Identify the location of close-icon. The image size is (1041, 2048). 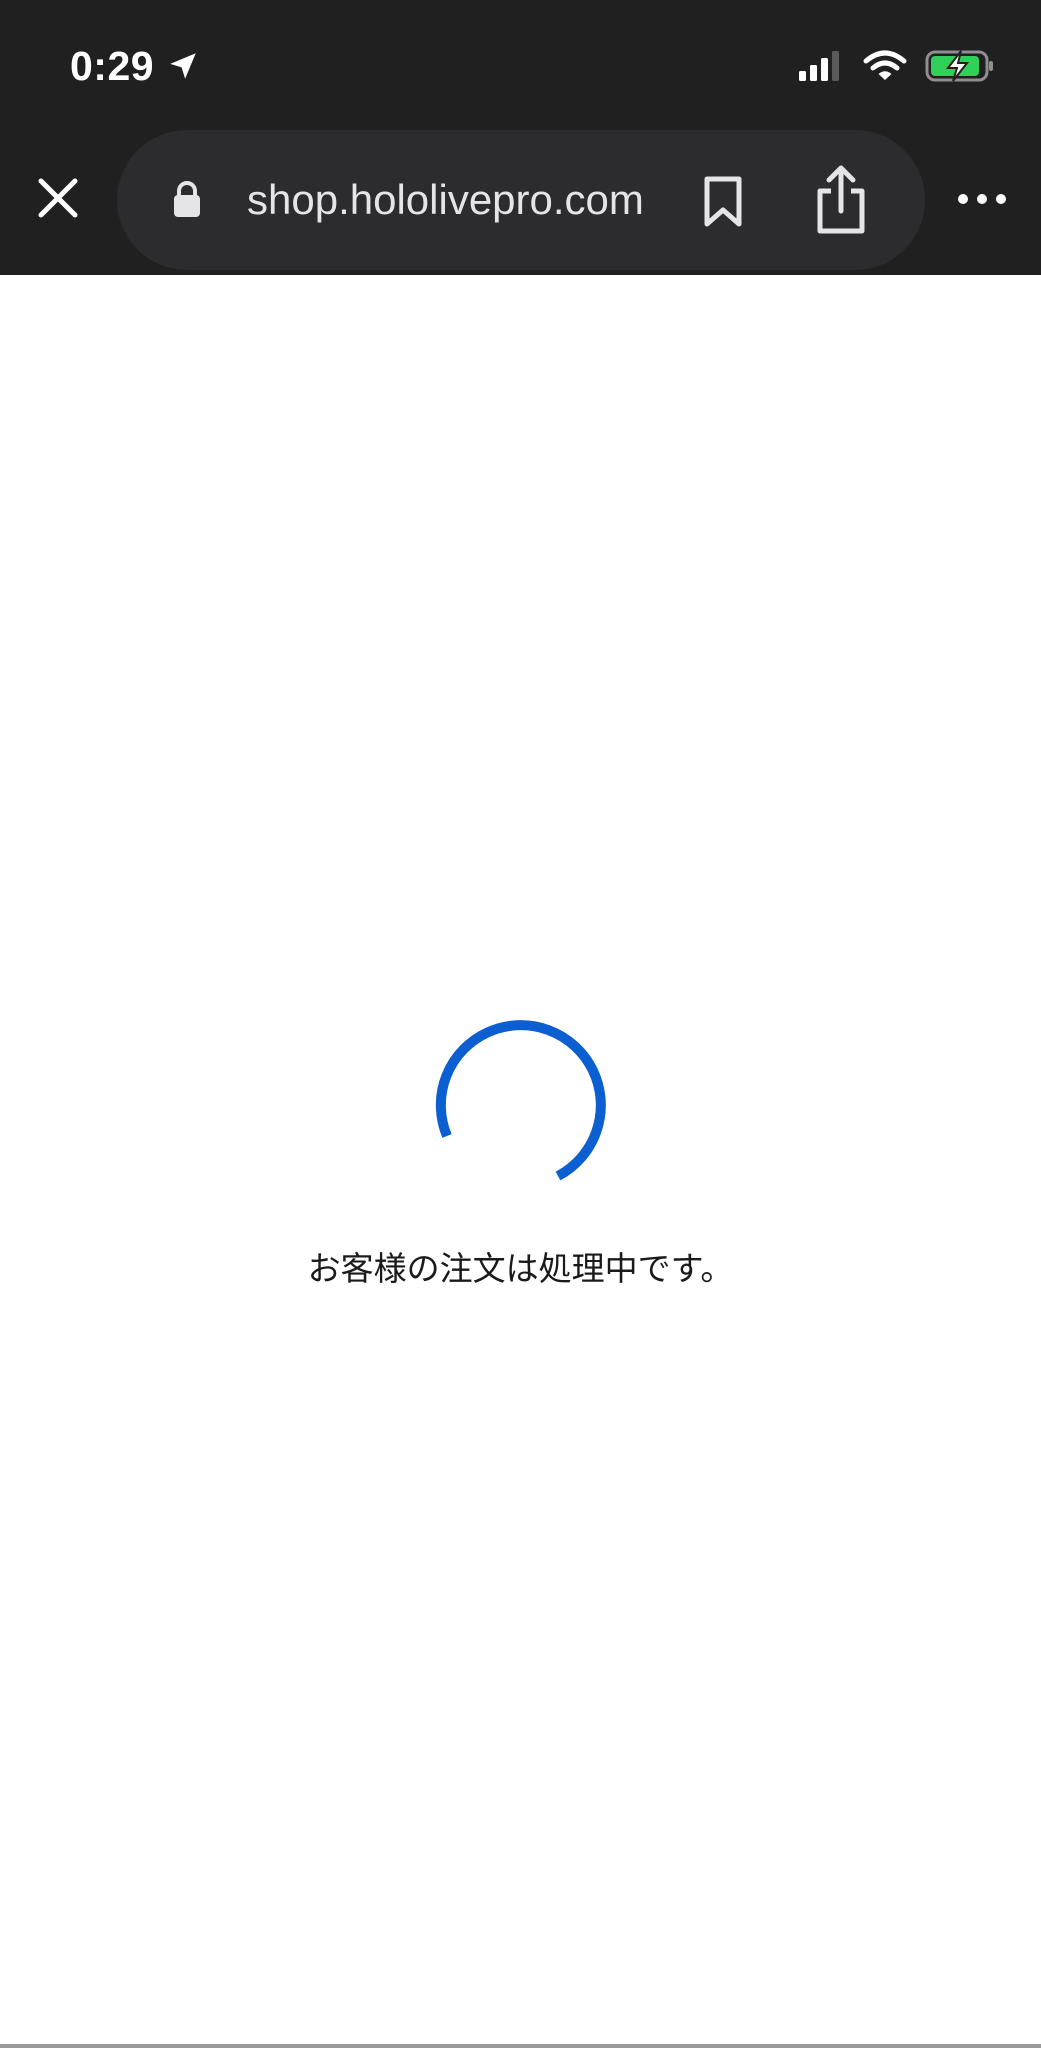
(58, 198).